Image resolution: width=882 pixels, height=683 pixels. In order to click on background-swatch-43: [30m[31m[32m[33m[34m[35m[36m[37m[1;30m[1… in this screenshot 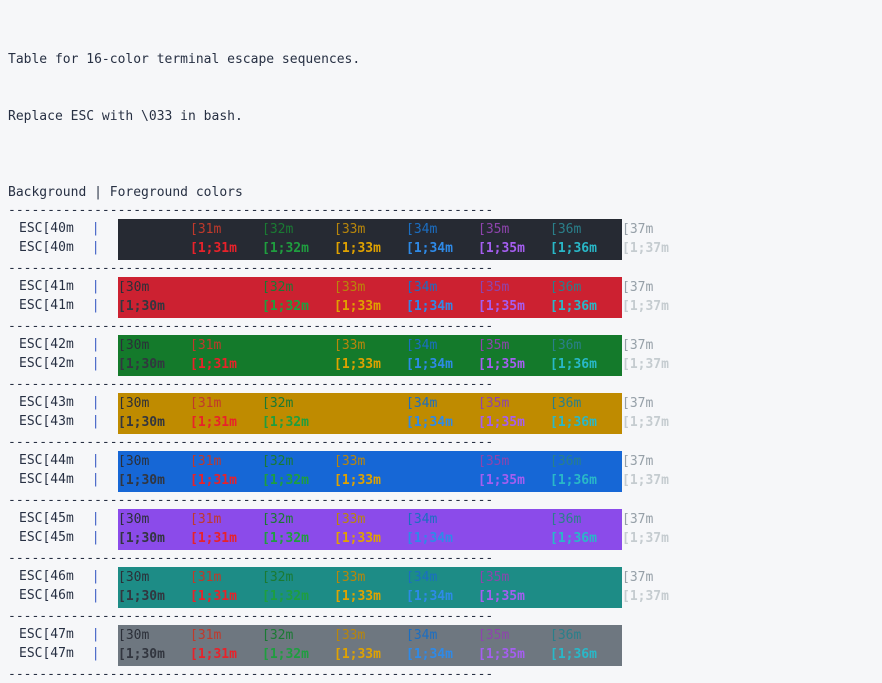, I will do `click(393, 413)`.